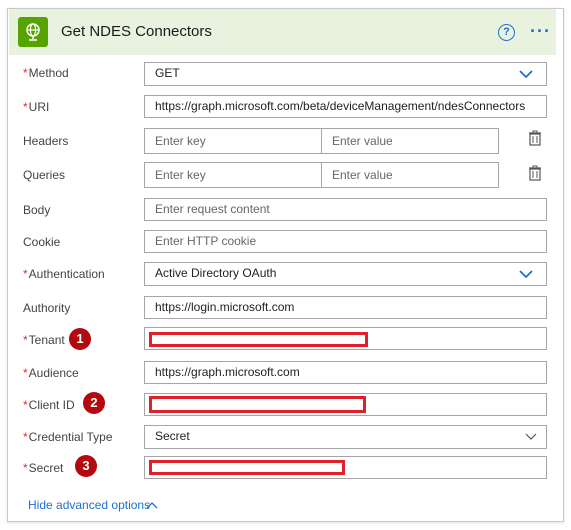 The image size is (571, 530). What do you see at coordinates (36, 107) in the screenshot?
I see `uri-label: *URI` at bounding box center [36, 107].